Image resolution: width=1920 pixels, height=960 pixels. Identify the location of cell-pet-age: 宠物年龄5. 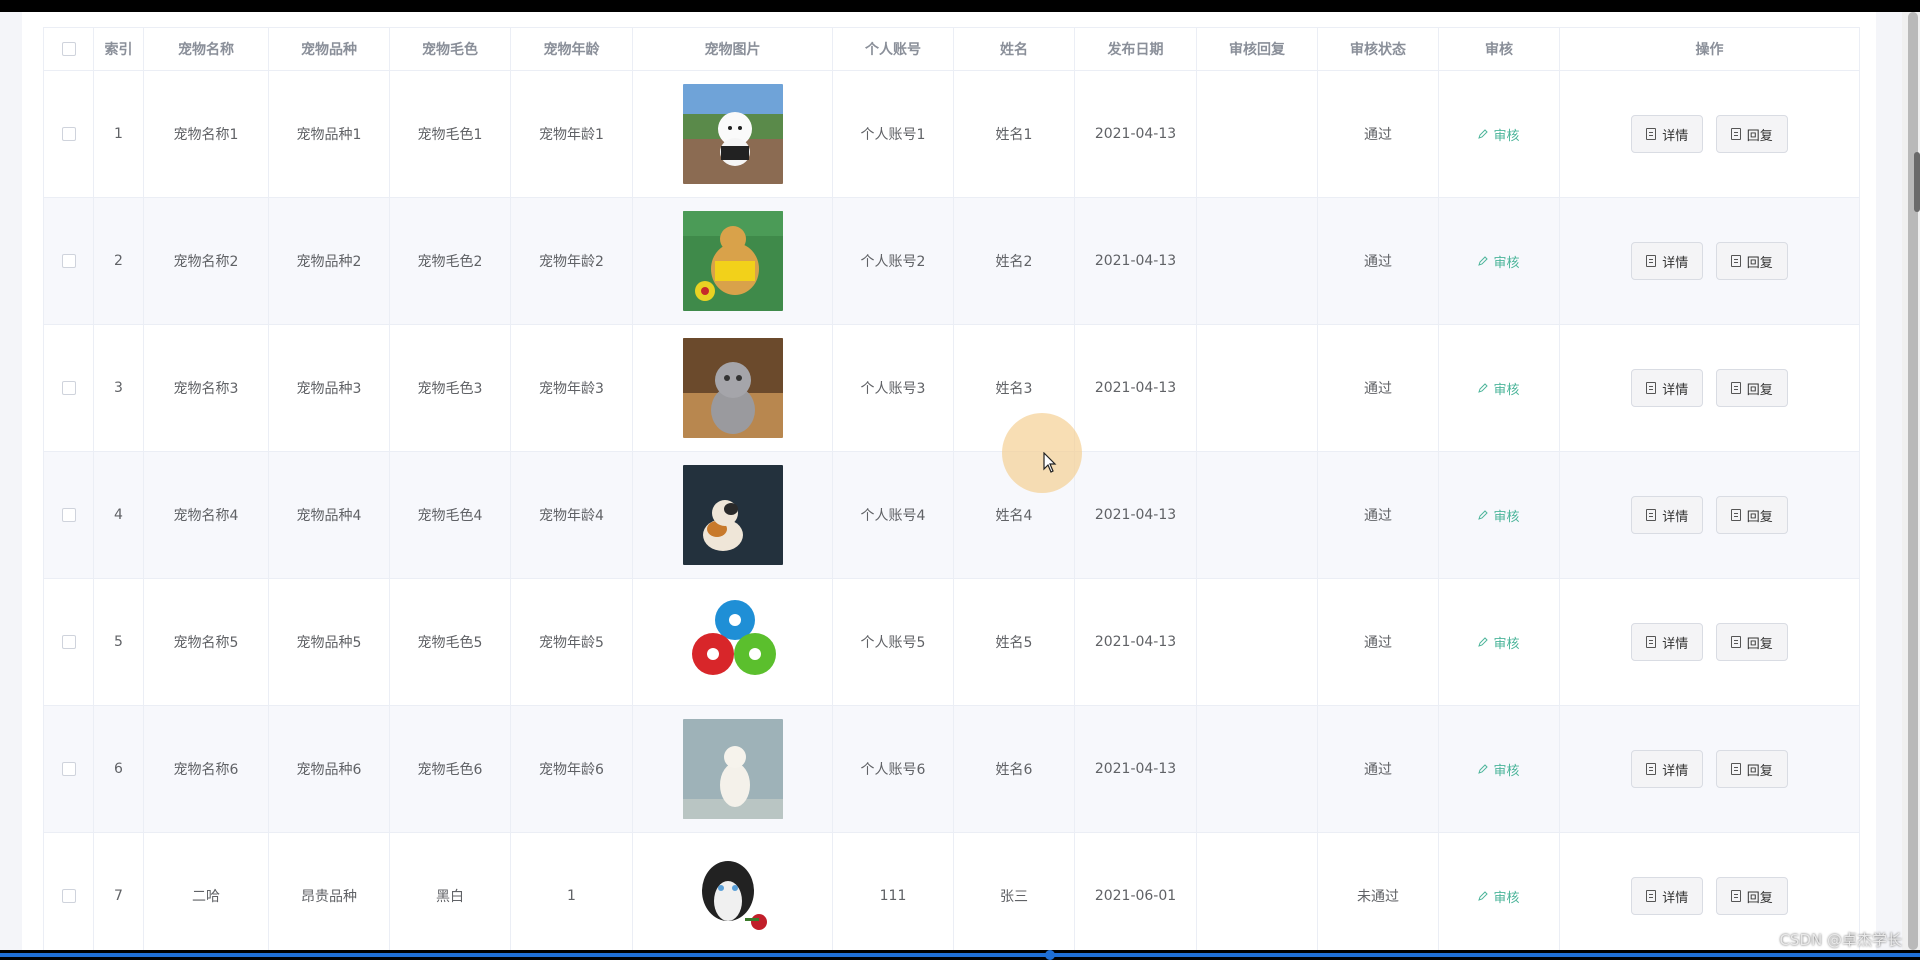
(571, 642).